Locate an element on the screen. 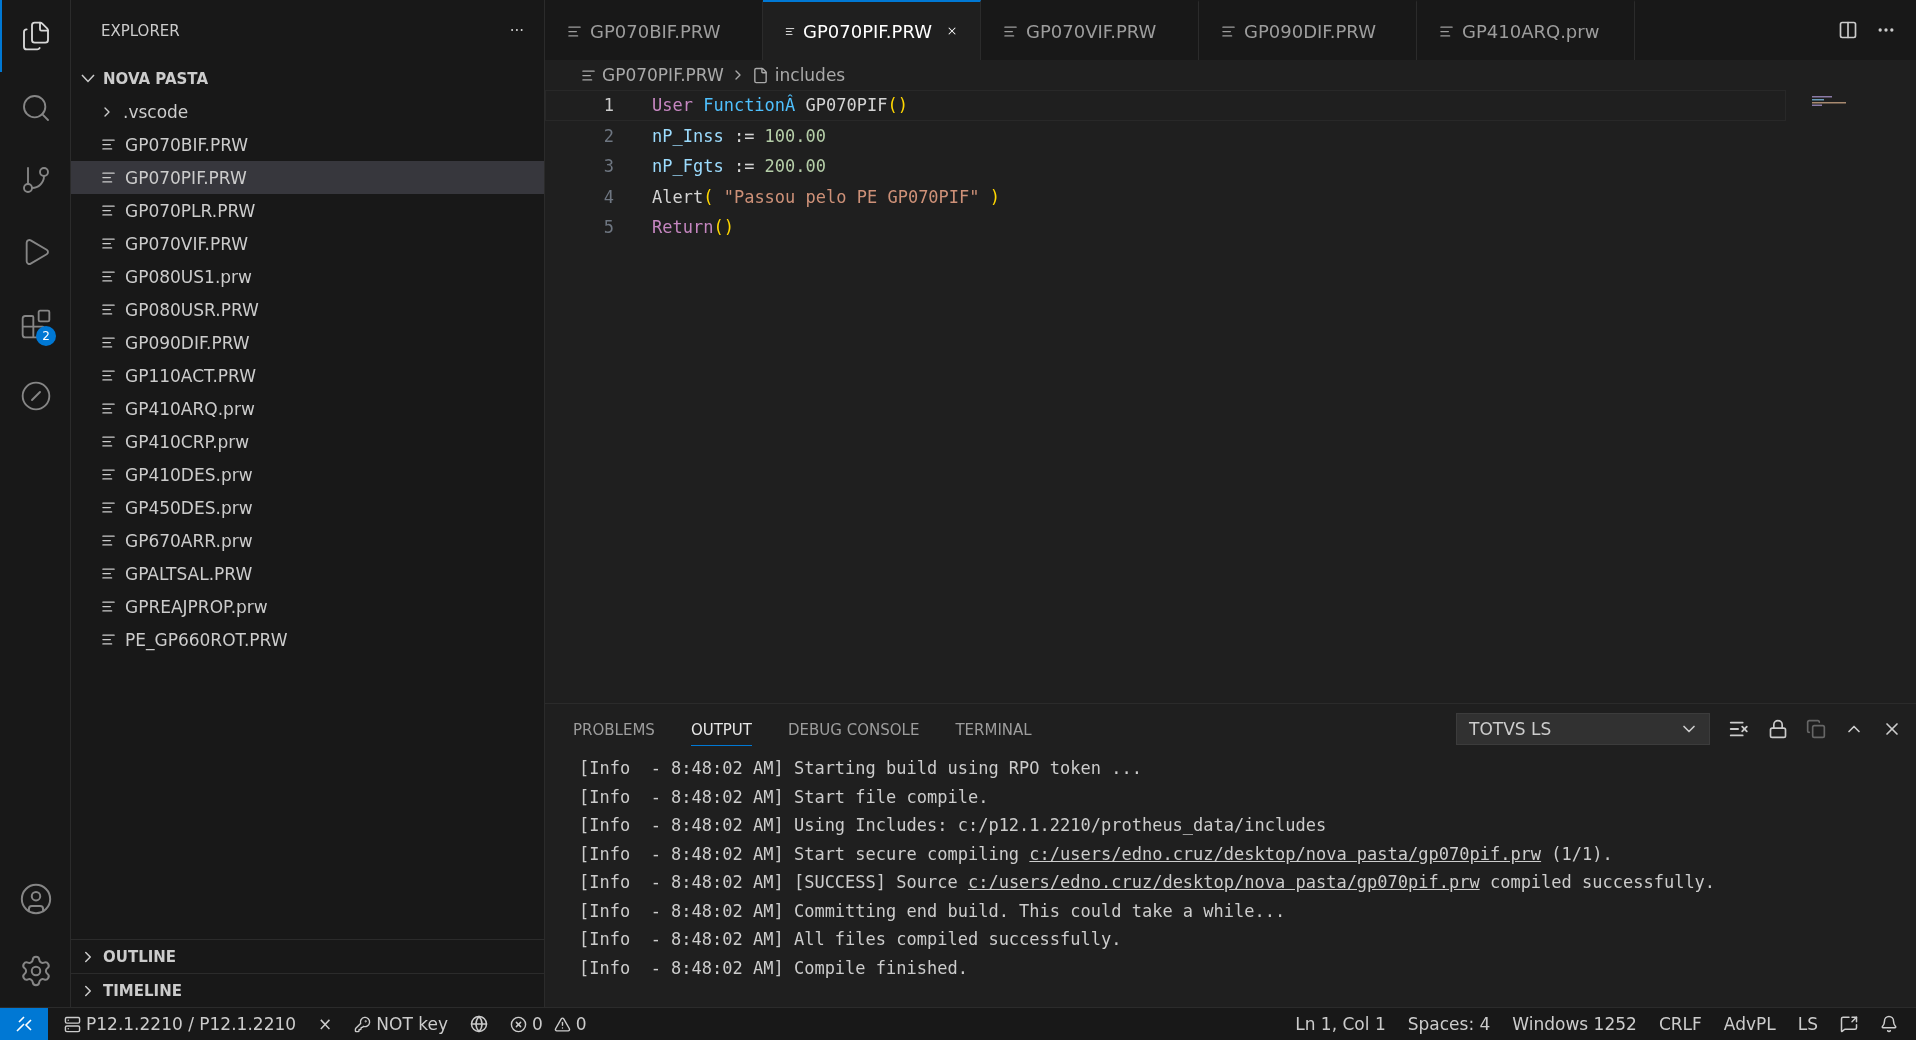 This screenshot has width=1916, height=1040. lock-icon is located at coordinates (1778, 729).